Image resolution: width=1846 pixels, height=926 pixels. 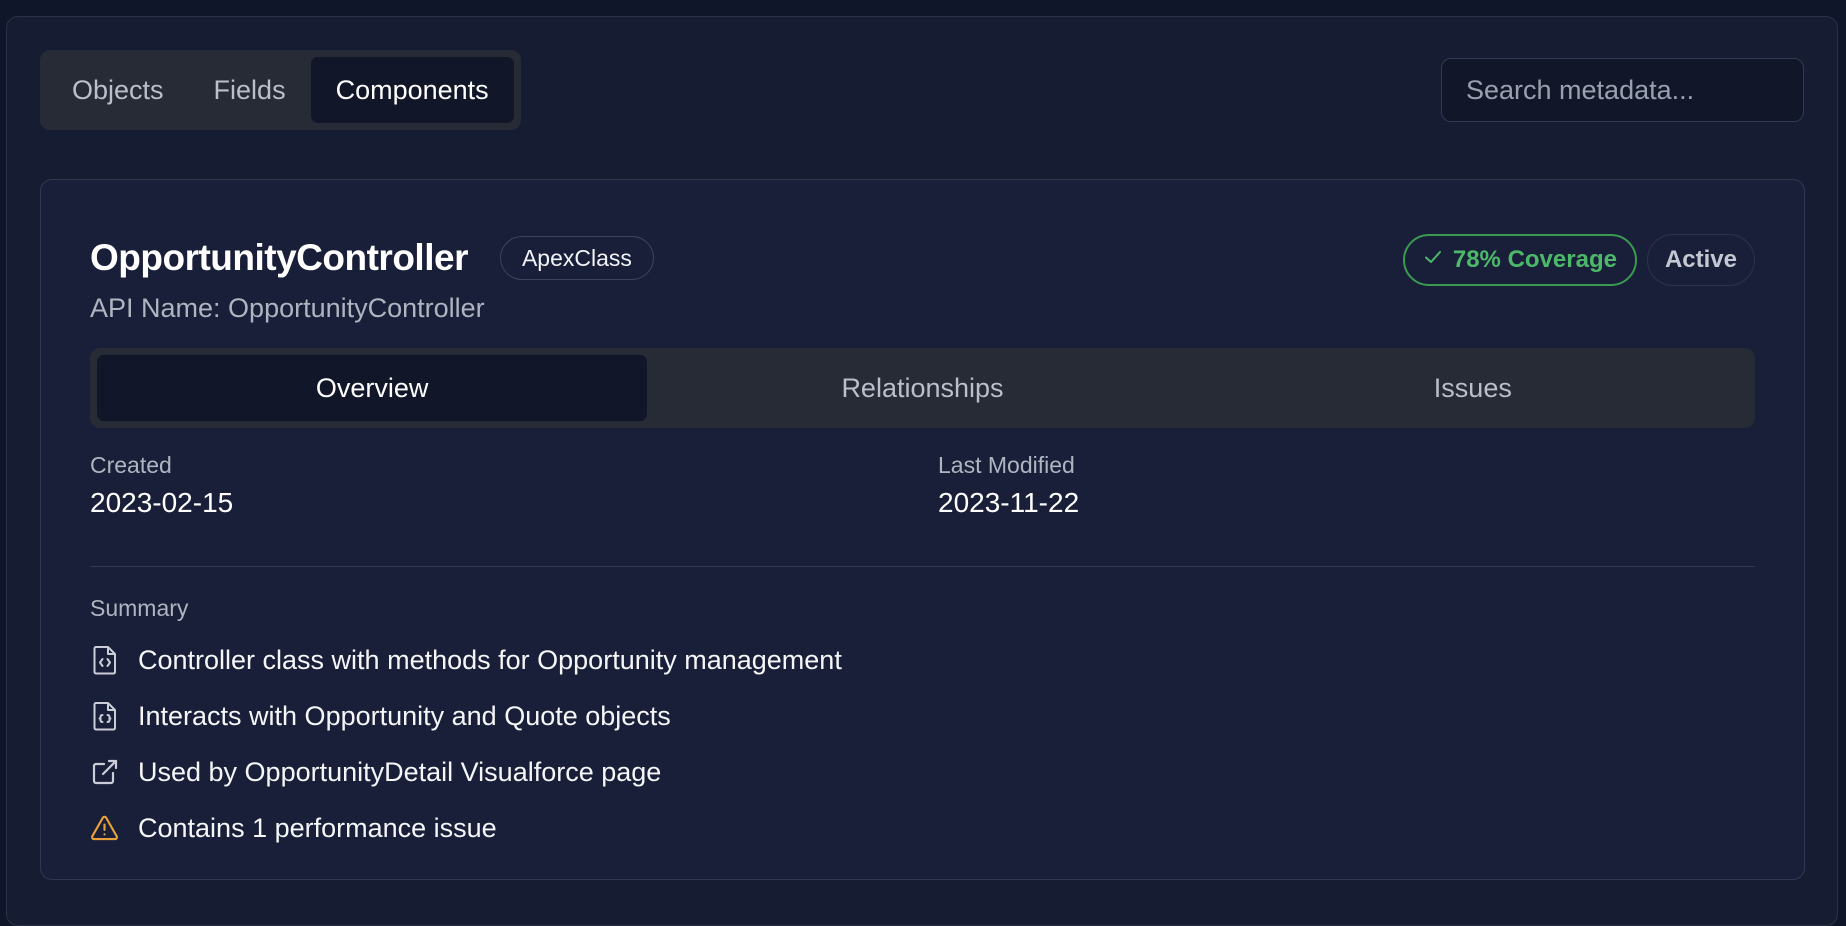 I want to click on detail-tab-bar: Overview Relationships Issues, so click(x=922, y=388).